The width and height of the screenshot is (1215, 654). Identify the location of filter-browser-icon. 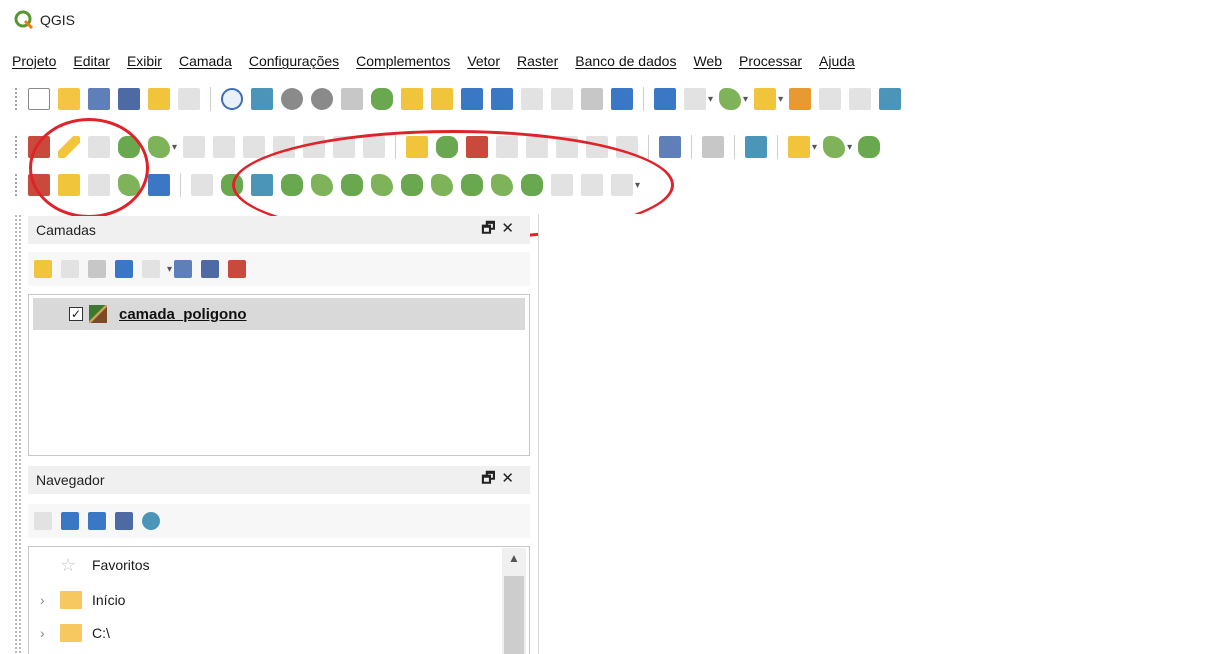
(97, 521).